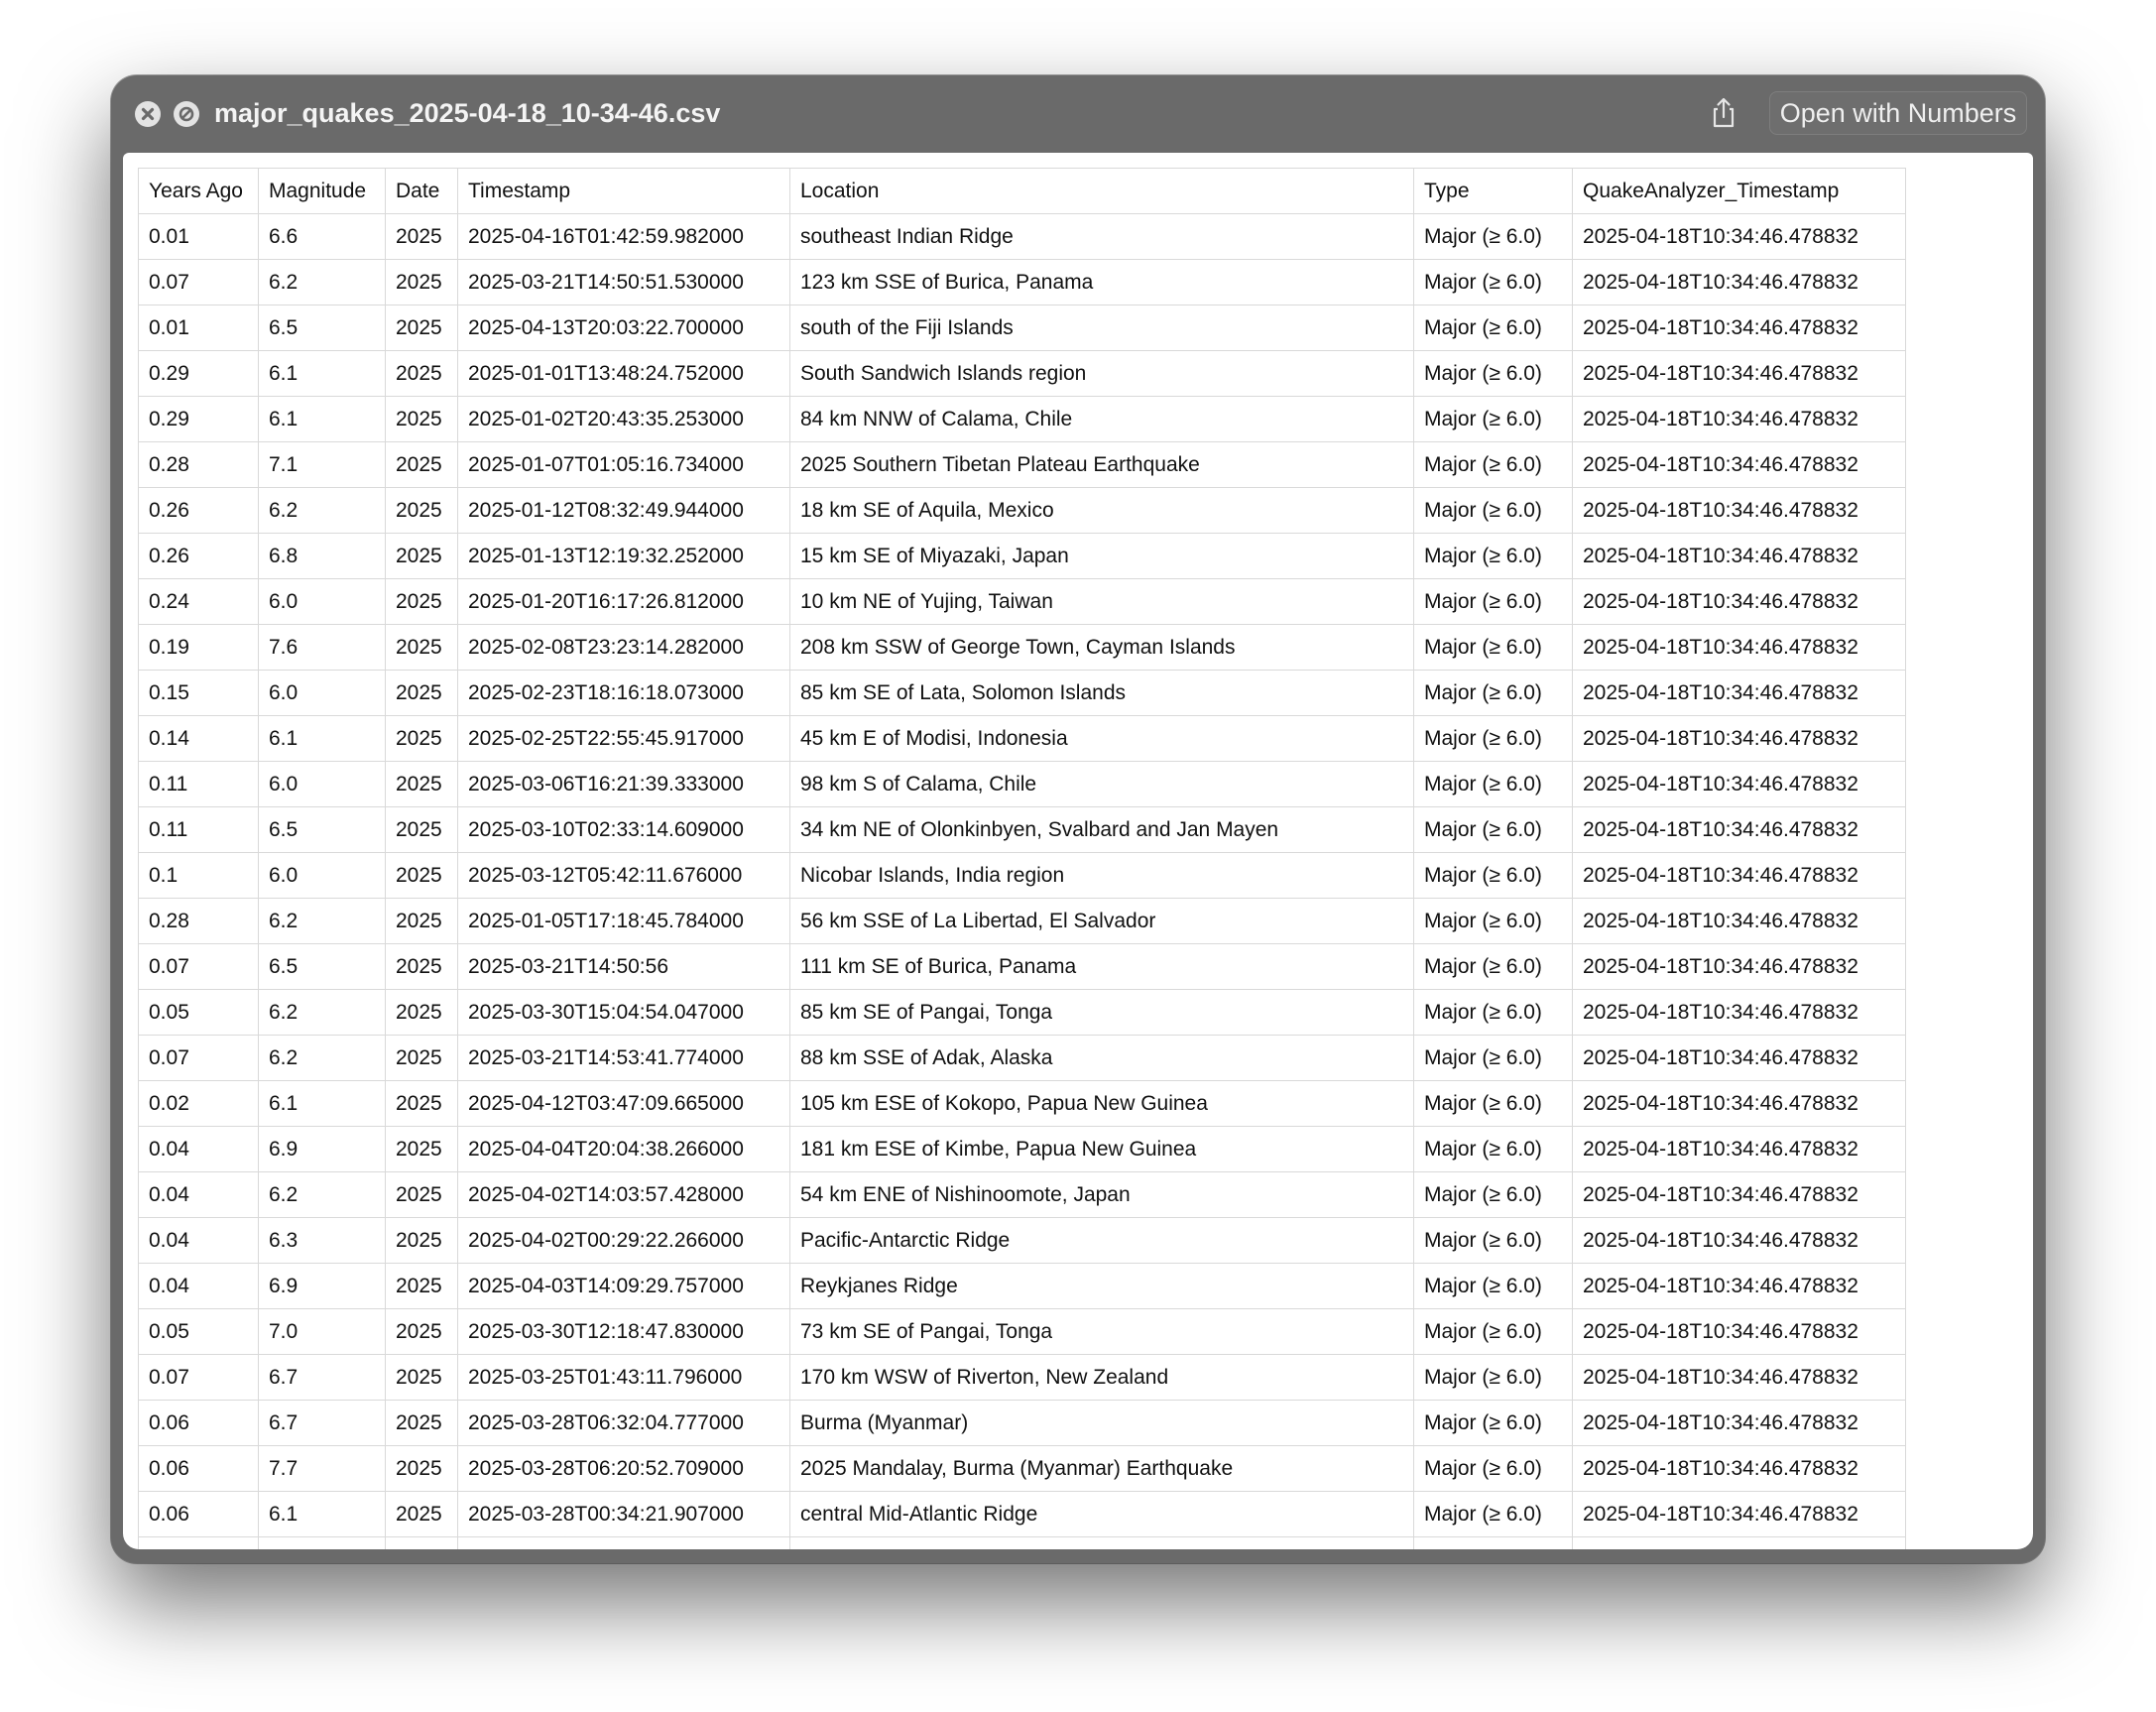 This screenshot has width=2156, height=1712. Describe the element at coordinates (623, 510) in the screenshot. I see `cell-timestamp: 2025-01-12T08:32:49.944000` at that location.